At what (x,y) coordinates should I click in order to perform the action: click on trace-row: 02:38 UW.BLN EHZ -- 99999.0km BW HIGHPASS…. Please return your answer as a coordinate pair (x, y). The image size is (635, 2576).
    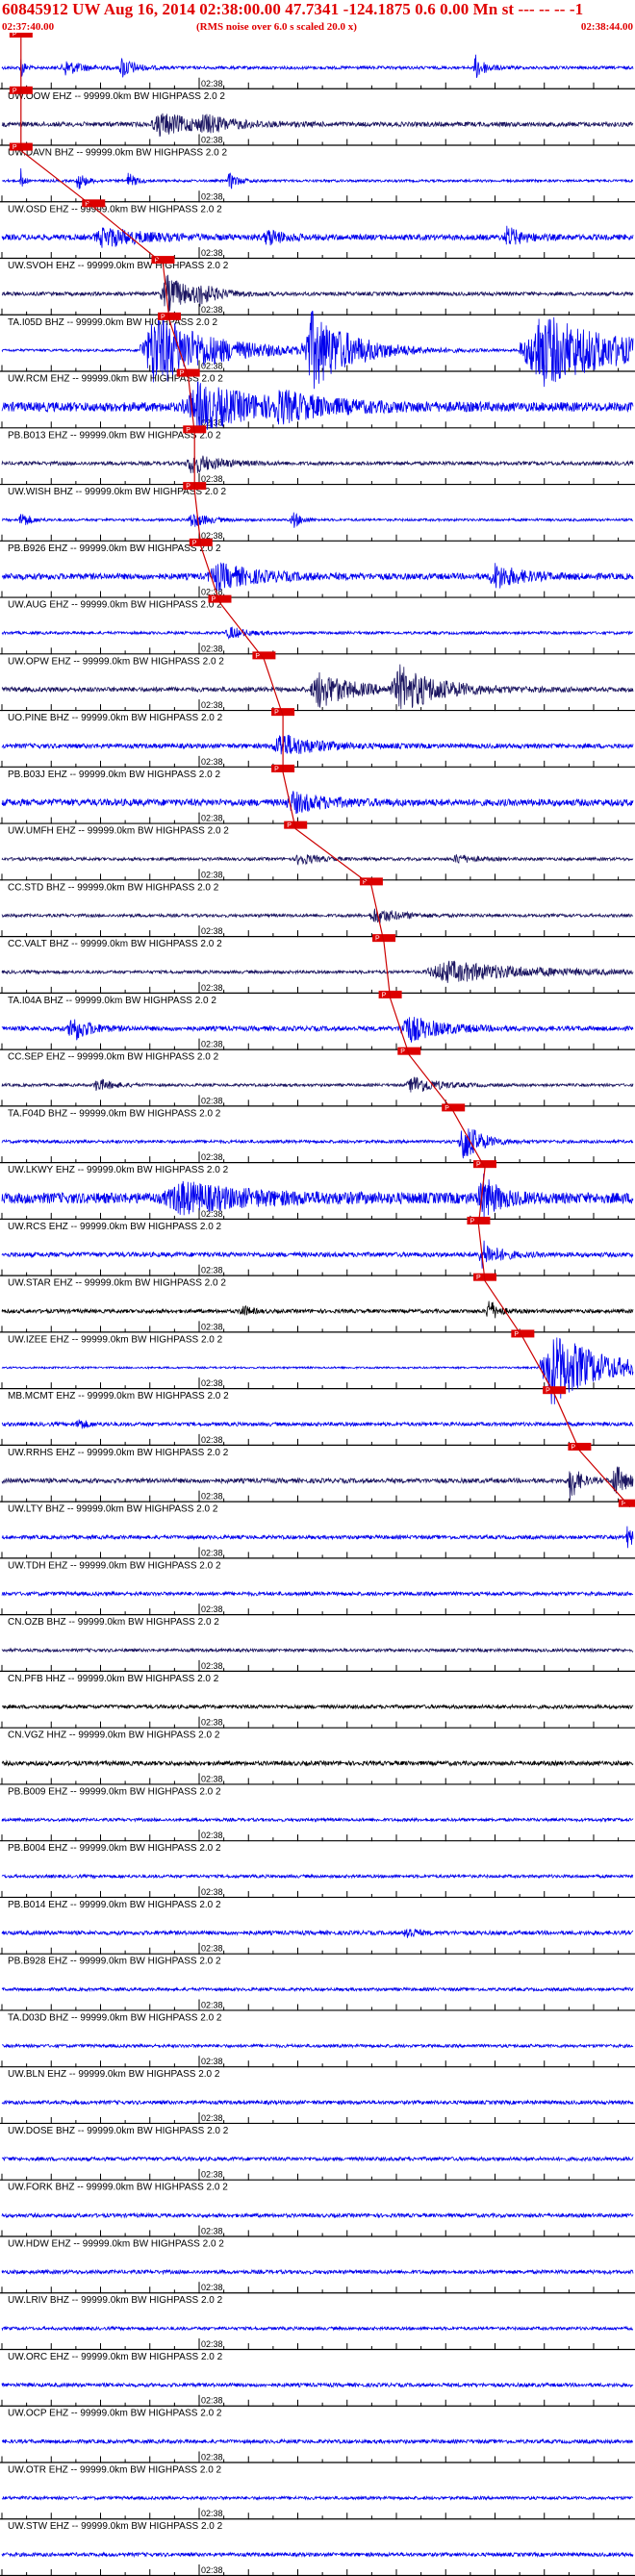
    Looking at the image, I should click on (317, 2097).